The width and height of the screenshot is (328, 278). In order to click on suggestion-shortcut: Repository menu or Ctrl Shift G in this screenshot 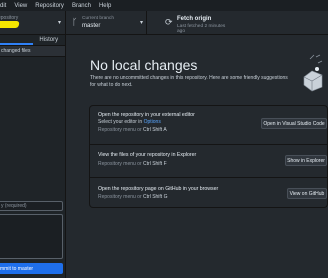, I will do `click(132, 197)`.